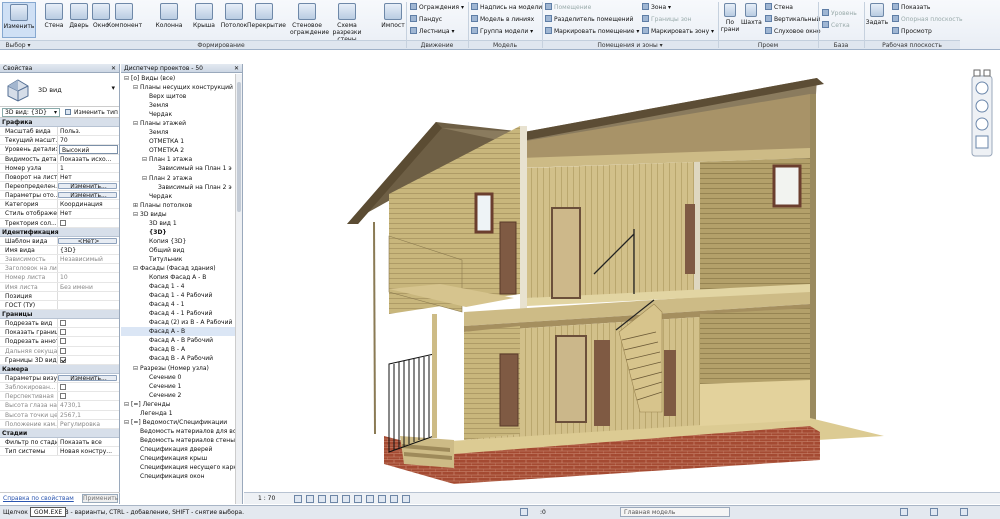 This screenshot has width=1000, height=519. Describe the element at coordinates (181, 340) in the screenshot. I see `tree-item: Фасад А - В Рабочий` at that location.